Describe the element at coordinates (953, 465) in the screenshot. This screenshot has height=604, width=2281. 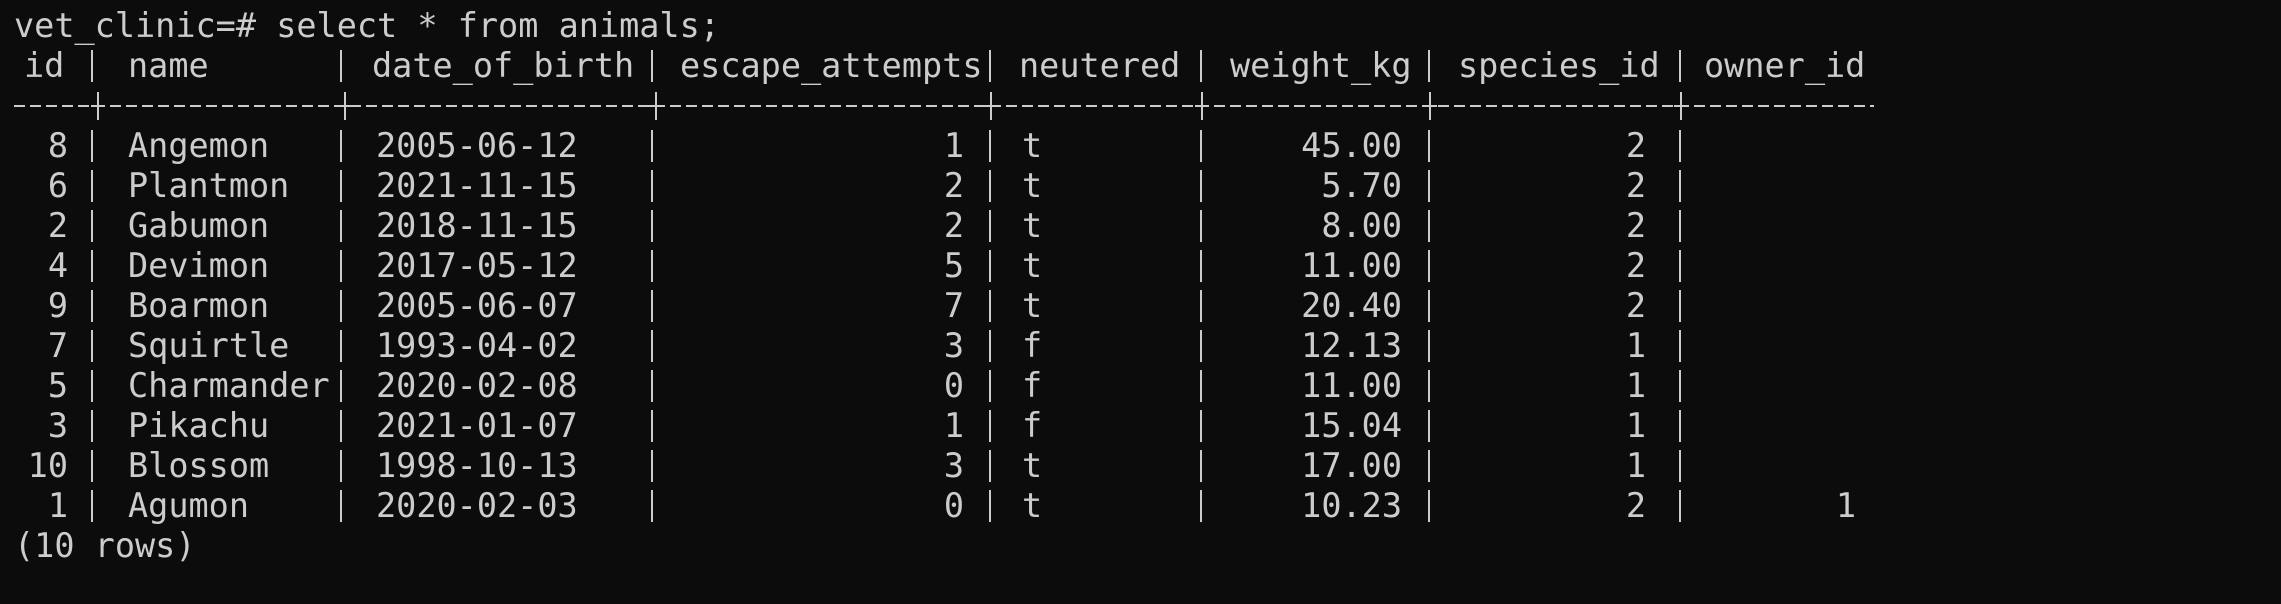
I see `table-cell-escape-attempts: 3` at that location.